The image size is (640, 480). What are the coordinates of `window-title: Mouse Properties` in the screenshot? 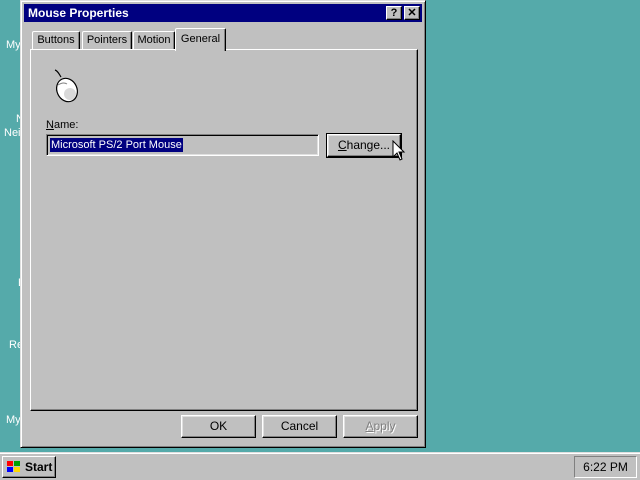 It's located at (78, 13).